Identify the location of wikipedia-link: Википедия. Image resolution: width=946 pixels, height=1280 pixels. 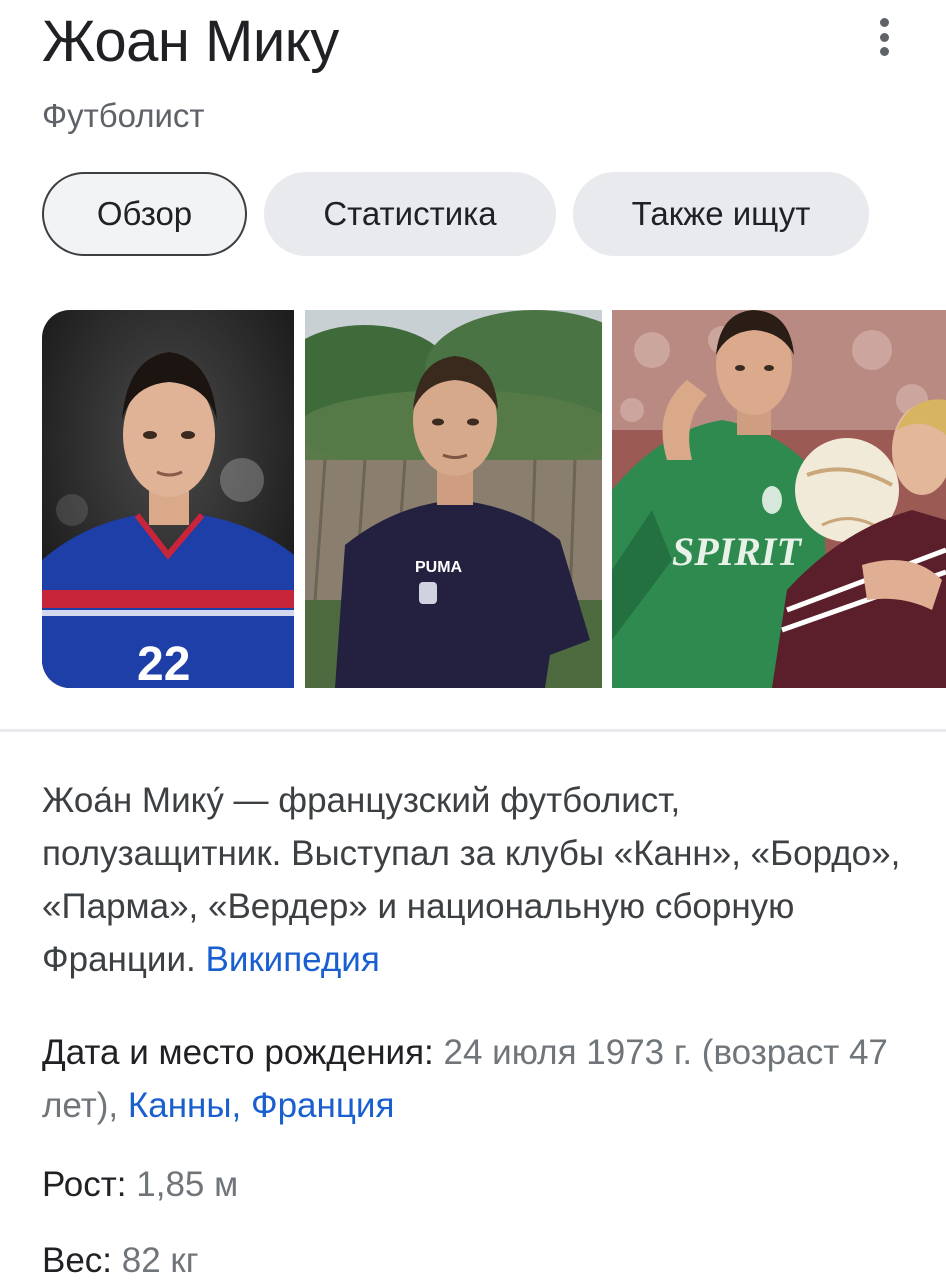
(292, 959).